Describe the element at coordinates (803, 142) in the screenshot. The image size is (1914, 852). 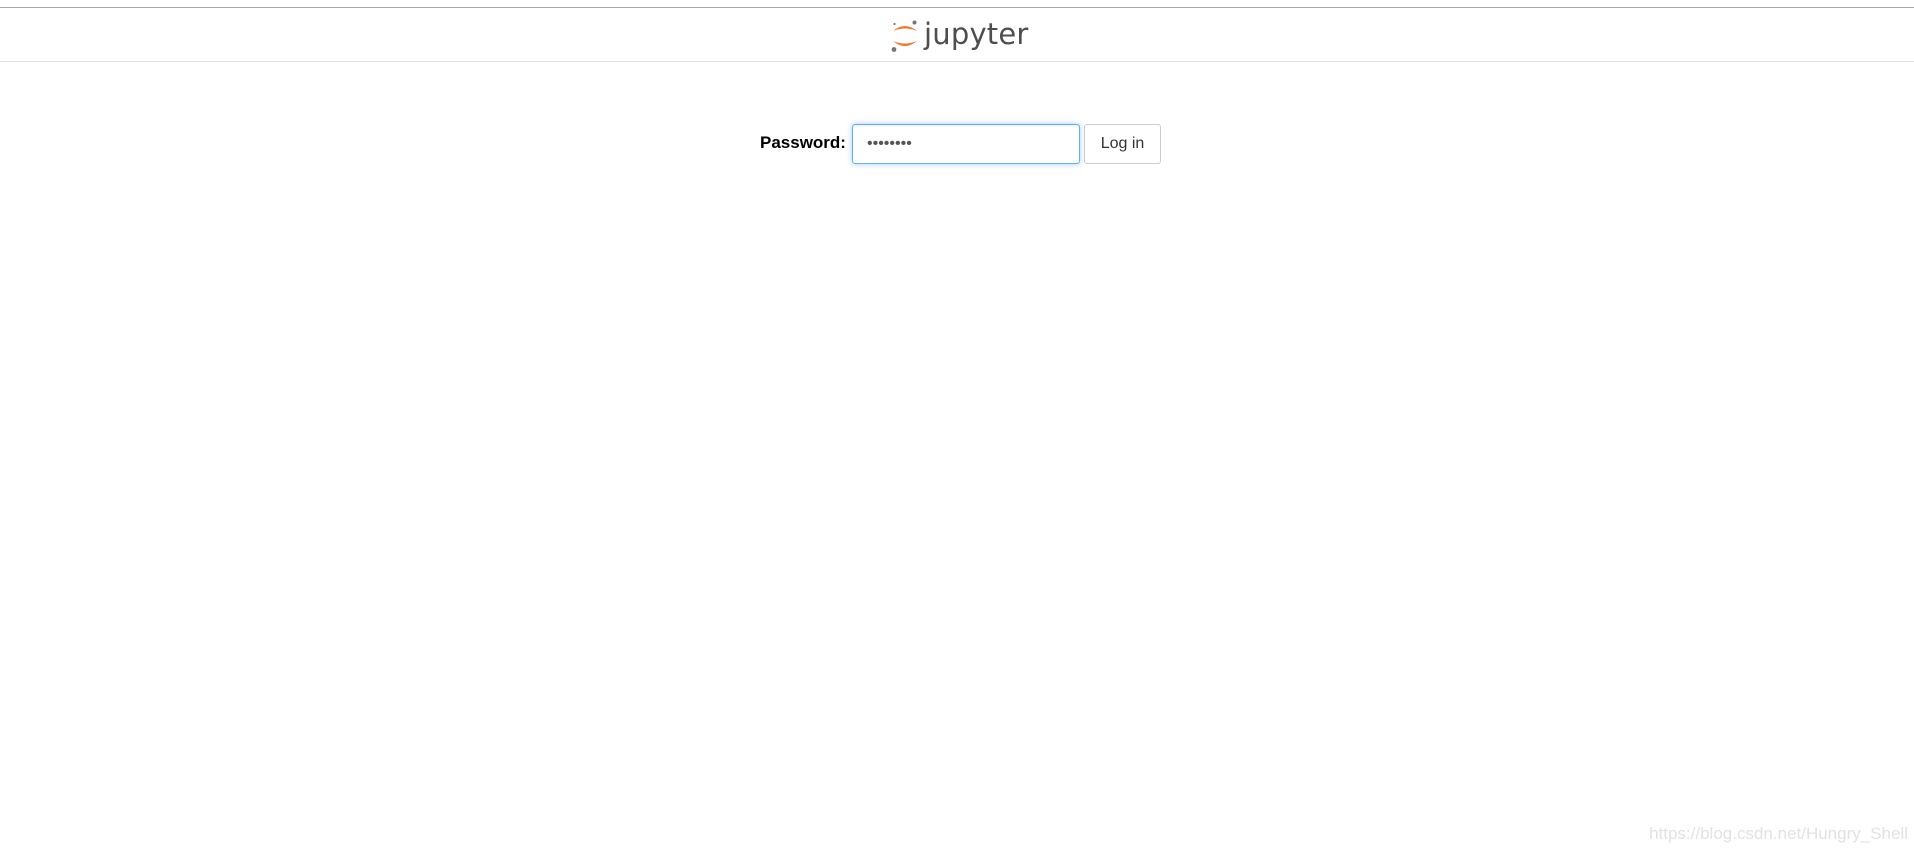
I see `password-label: Password:` at that location.